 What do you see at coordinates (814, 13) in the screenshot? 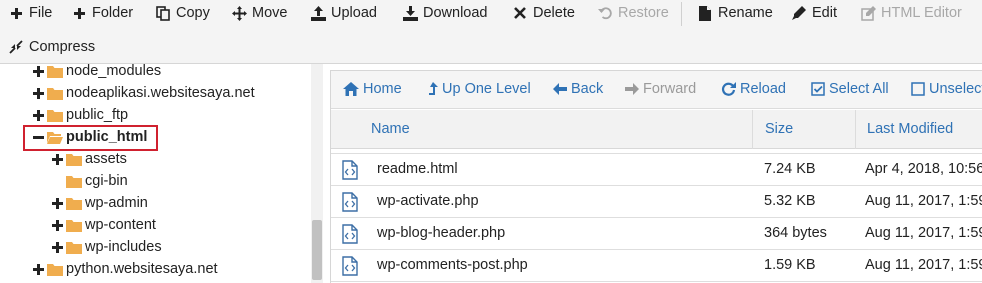
I see `edit-button: Edit` at bounding box center [814, 13].